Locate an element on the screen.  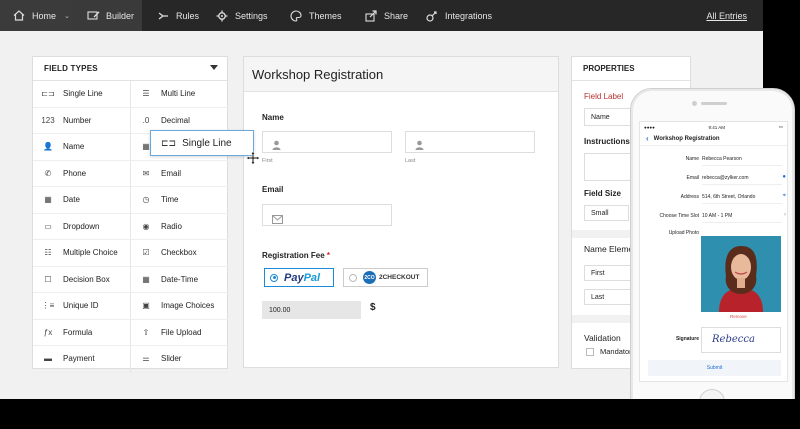
field-type-email: ✉ Email is located at coordinates (180, 174).